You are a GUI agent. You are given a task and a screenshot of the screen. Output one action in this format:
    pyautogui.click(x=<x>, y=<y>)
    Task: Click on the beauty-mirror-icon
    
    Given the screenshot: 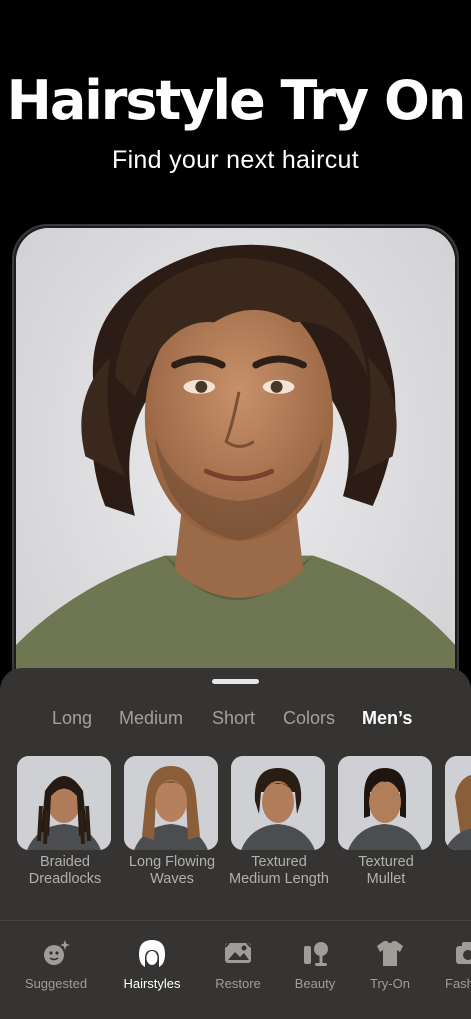 What is the action you would take?
    pyautogui.click(x=316, y=954)
    